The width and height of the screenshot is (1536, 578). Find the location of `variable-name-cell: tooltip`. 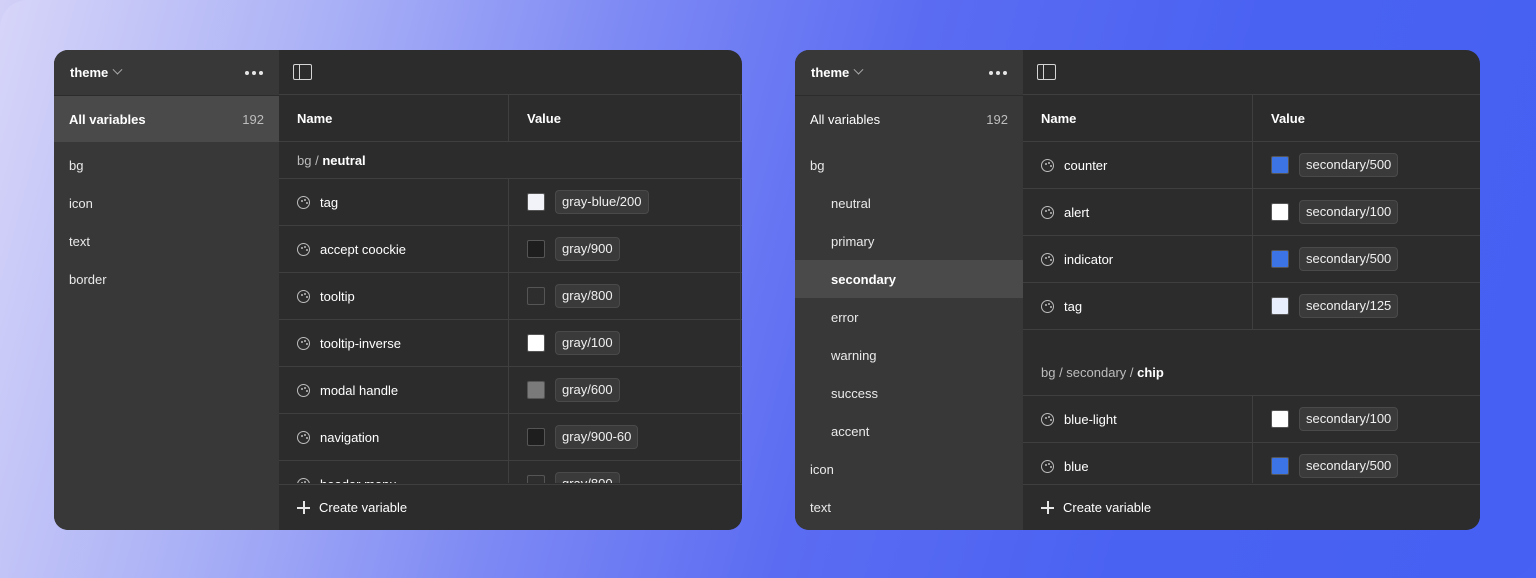

variable-name-cell: tooltip is located at coordinates (394, 296).